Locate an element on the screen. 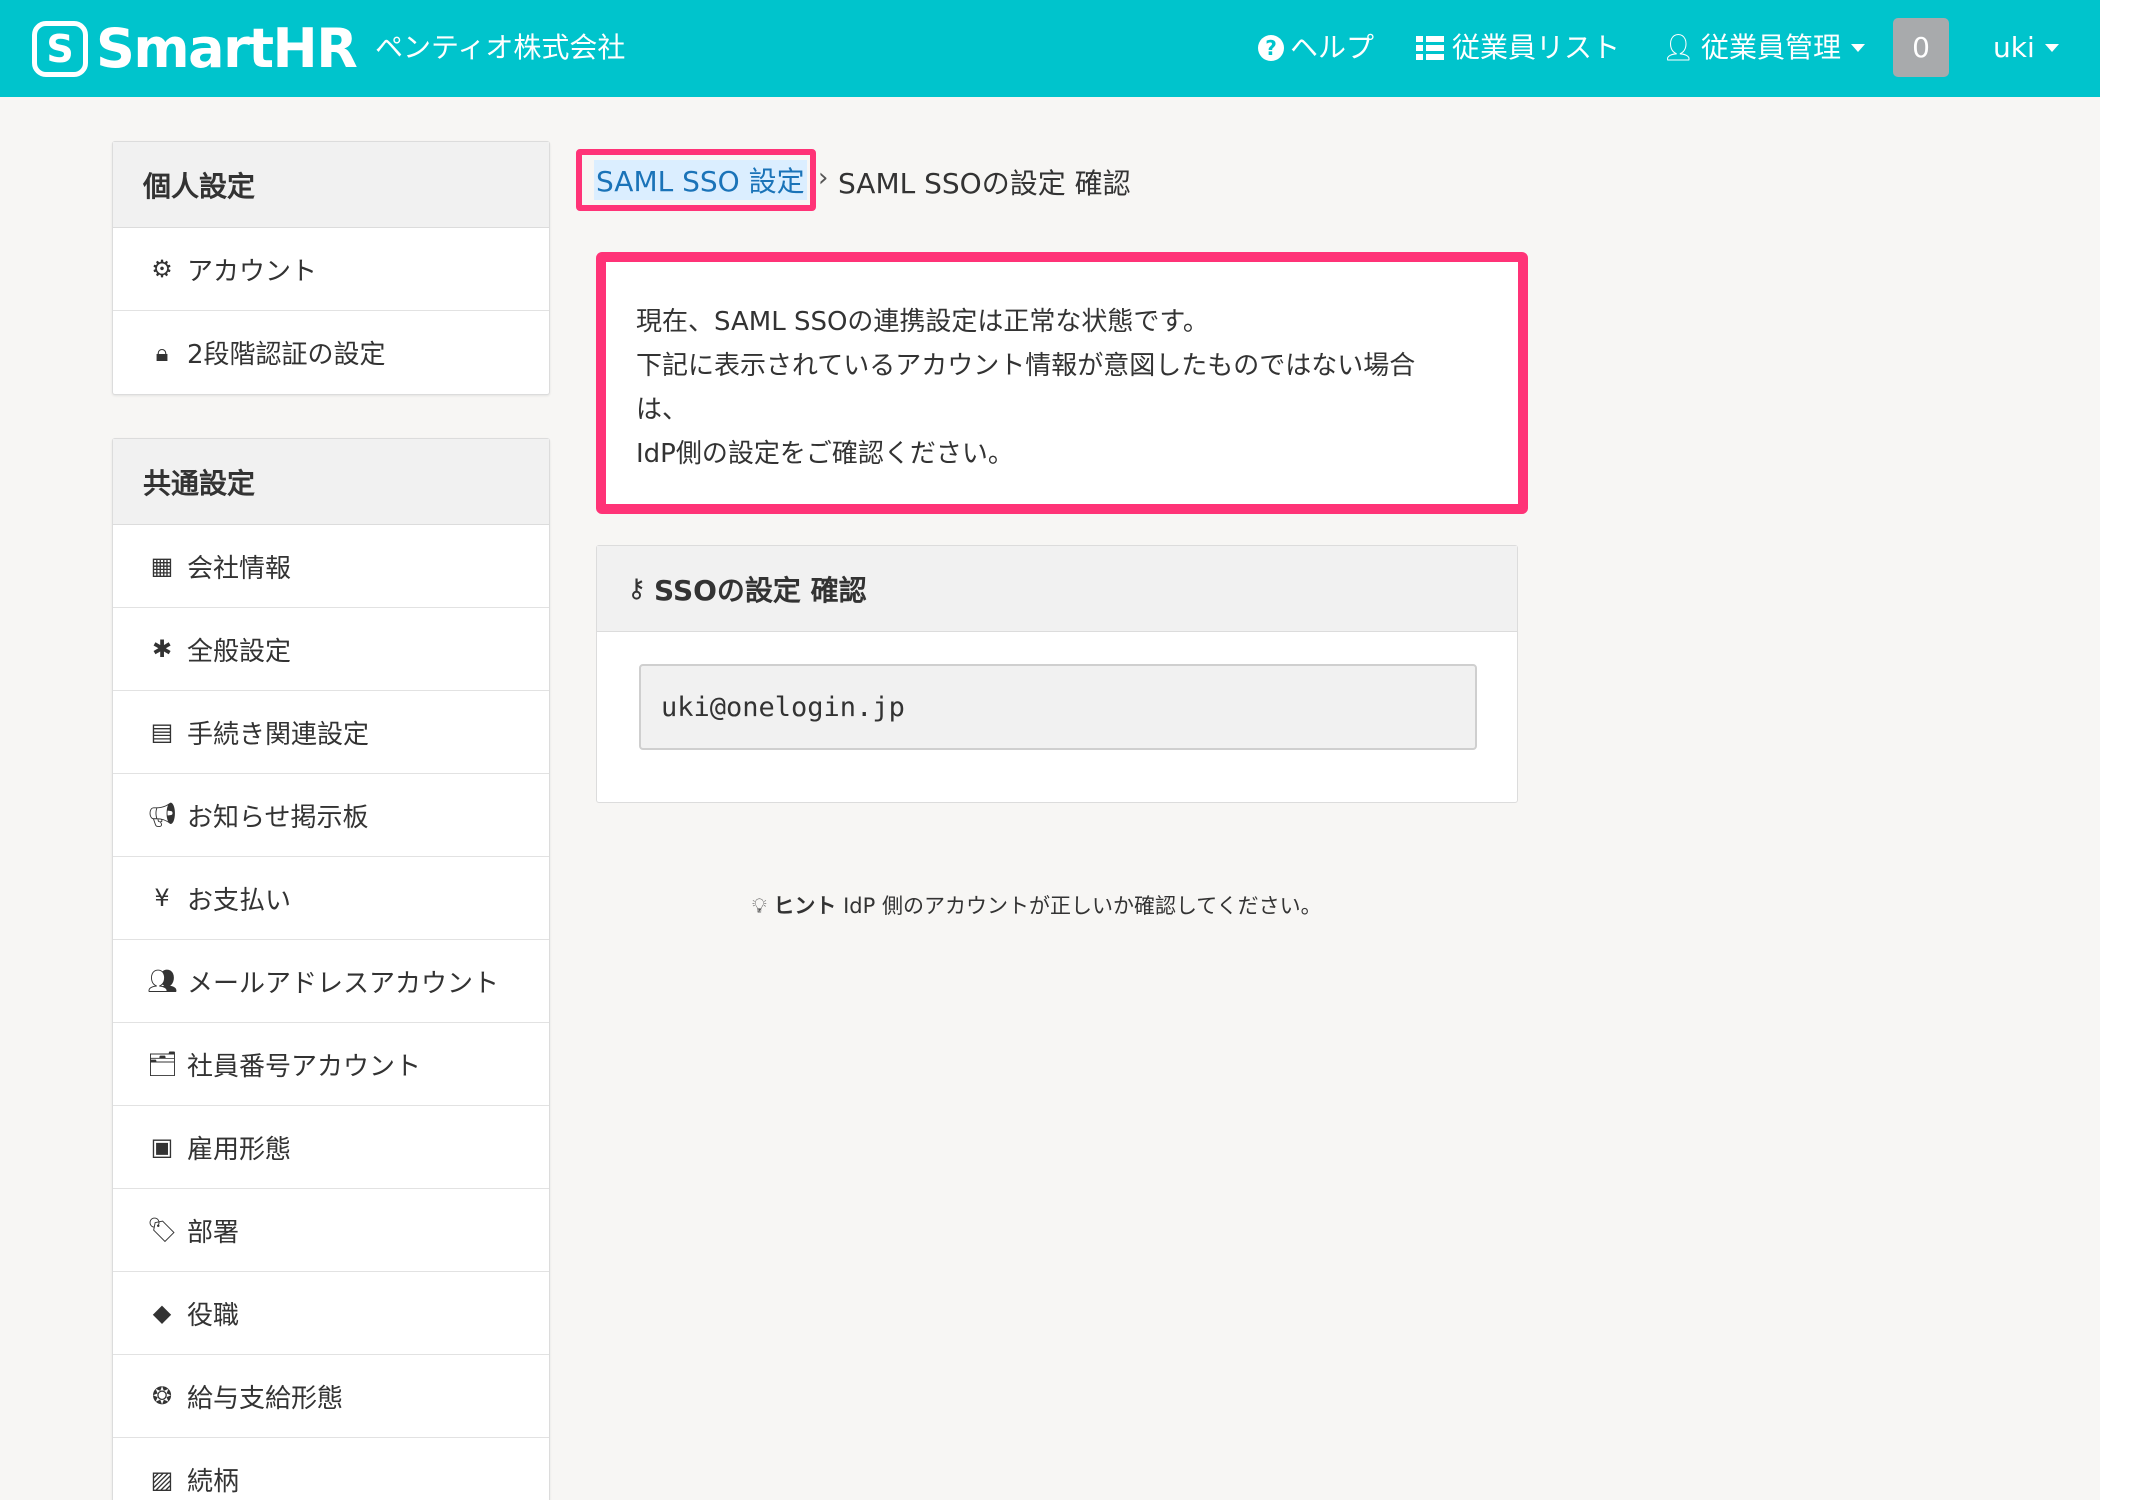  hint-text: 💡︎ ヒント IdP 側のアカウントが正しいか確認してください。 is located at coordinates (1037, 905).